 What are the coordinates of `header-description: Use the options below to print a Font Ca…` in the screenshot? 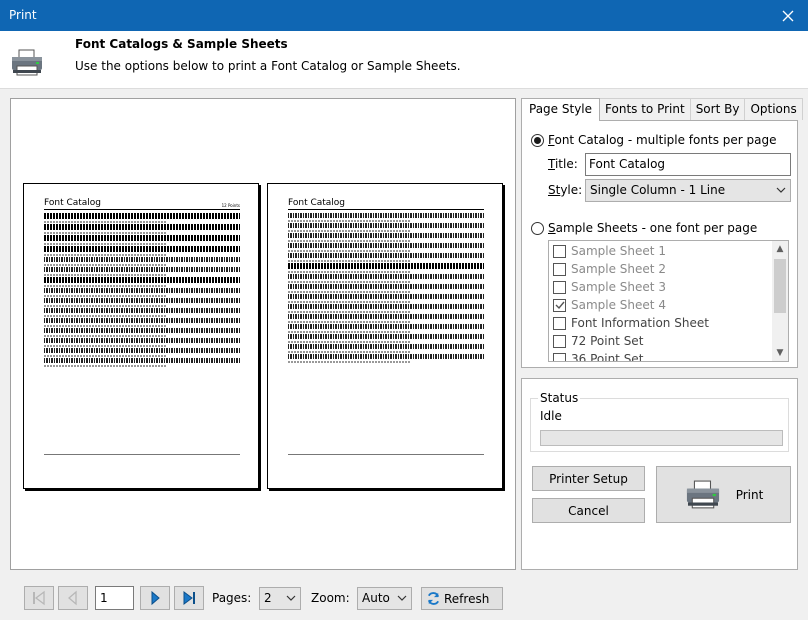 It's located at (268, 66).